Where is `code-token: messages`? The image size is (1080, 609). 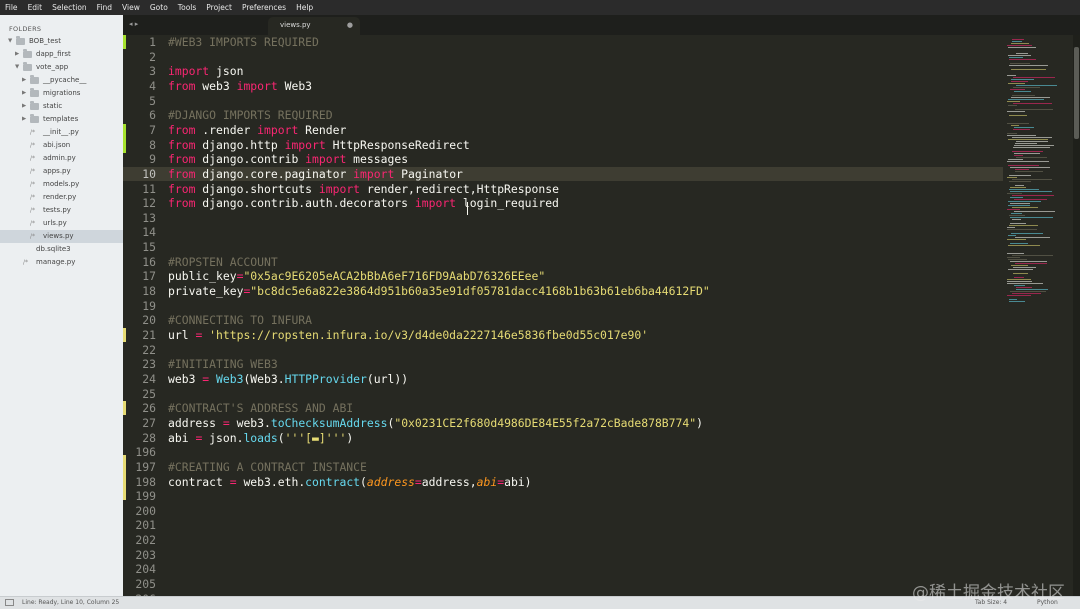
code-token: messages is located at coordinates (377, 159).